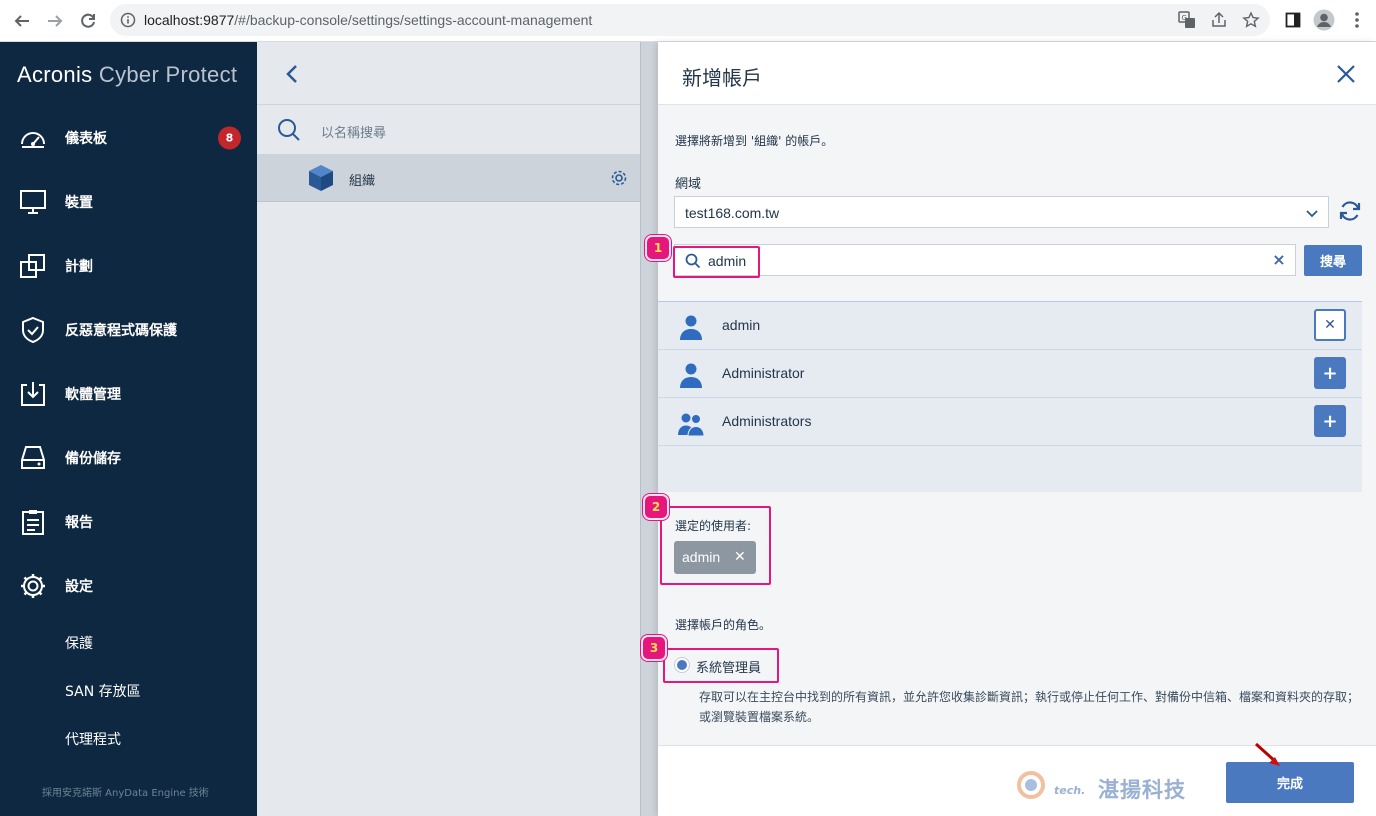  What do you see at coordinates (767, 421) in the screenshot?
I see `result-name: Administrators` at bounding box center [767, 421].